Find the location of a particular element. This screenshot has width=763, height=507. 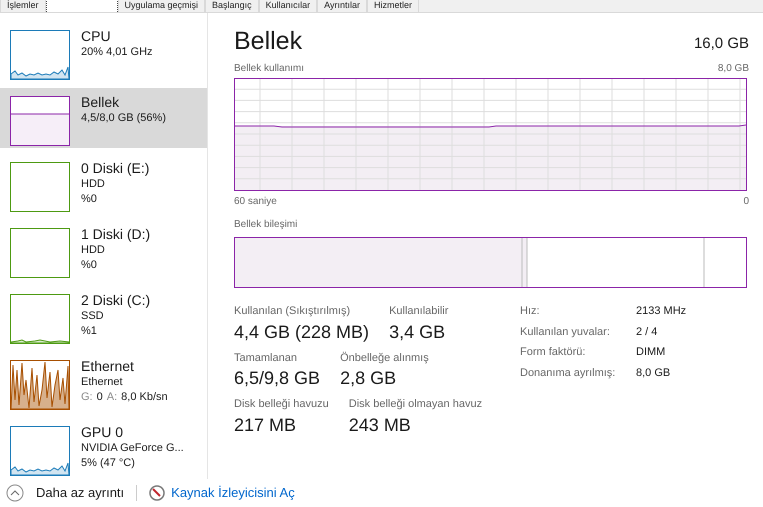

detail-value: 2133 MHz is located at coordinates (661, 311).